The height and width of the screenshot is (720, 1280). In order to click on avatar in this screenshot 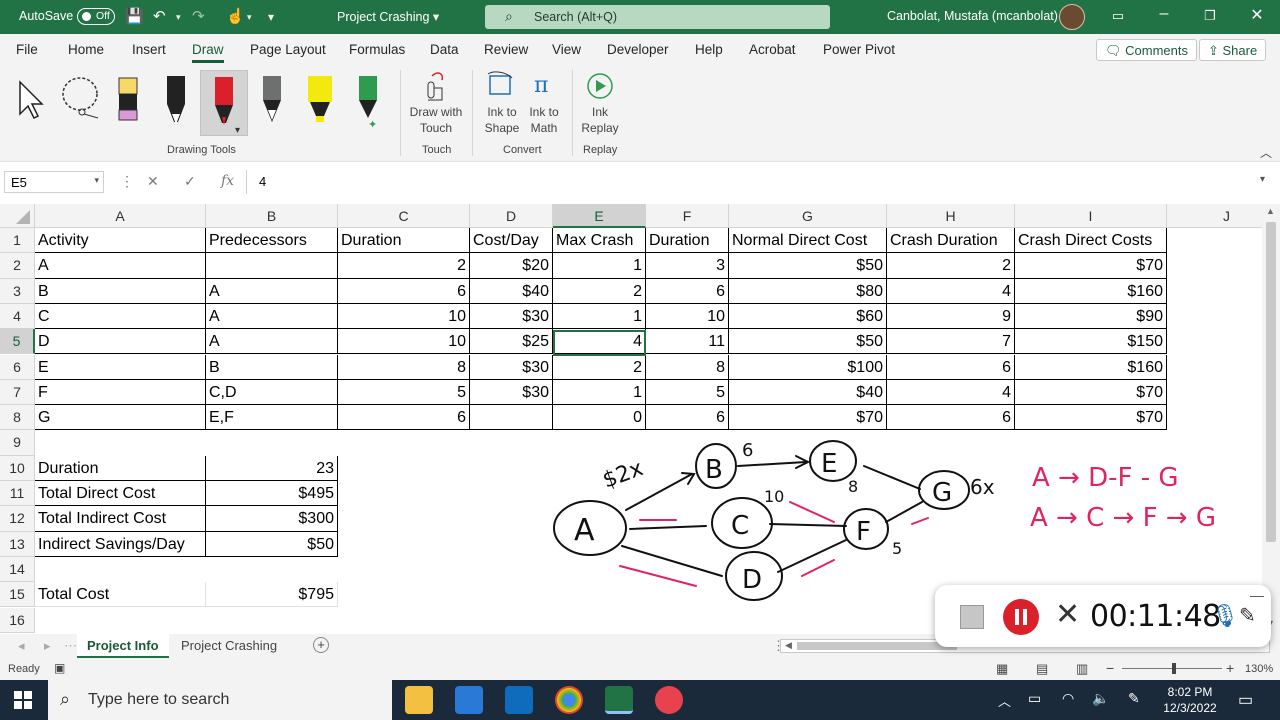, I will do `click(1072, 17)`.